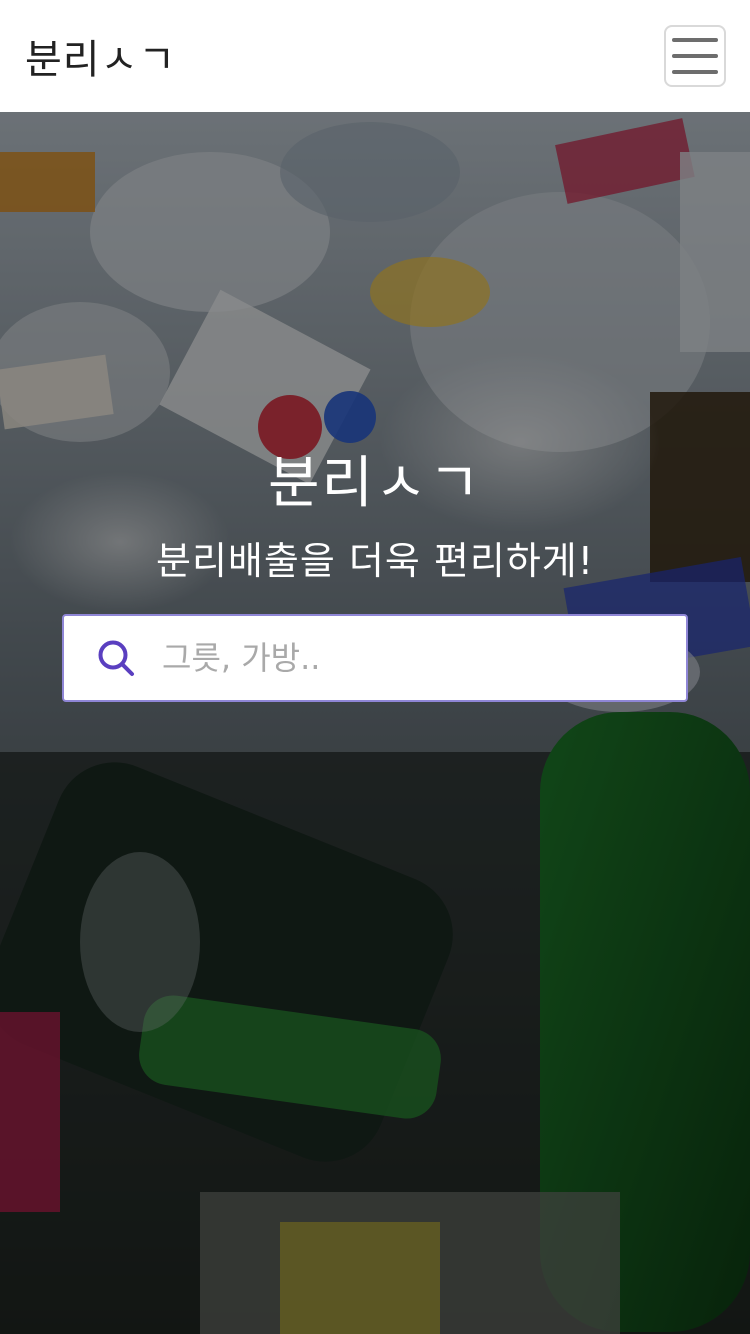 The width and height of the screenshot is (750, 1334). Describe the element at coordinates (116, 658) in the screenshot. I see `search-icon` at that location.